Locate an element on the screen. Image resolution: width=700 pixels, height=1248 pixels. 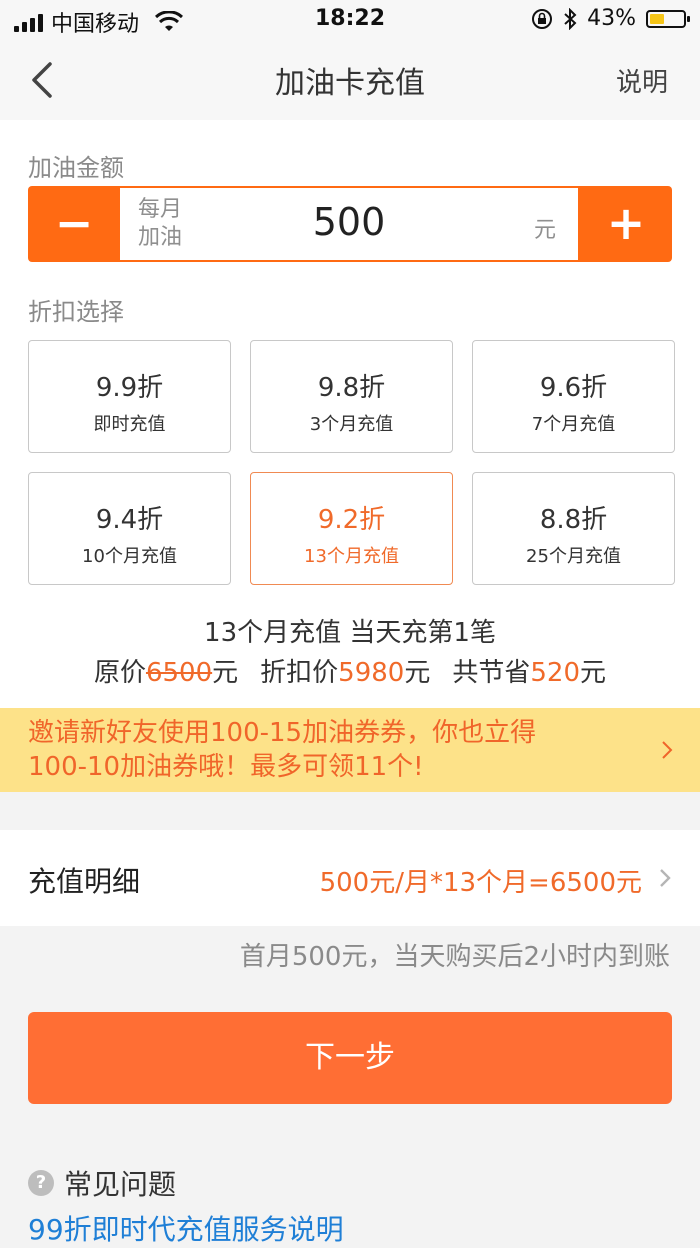
discount-option: 9.4折 10个月充值 is located at coordinates (129, 528).